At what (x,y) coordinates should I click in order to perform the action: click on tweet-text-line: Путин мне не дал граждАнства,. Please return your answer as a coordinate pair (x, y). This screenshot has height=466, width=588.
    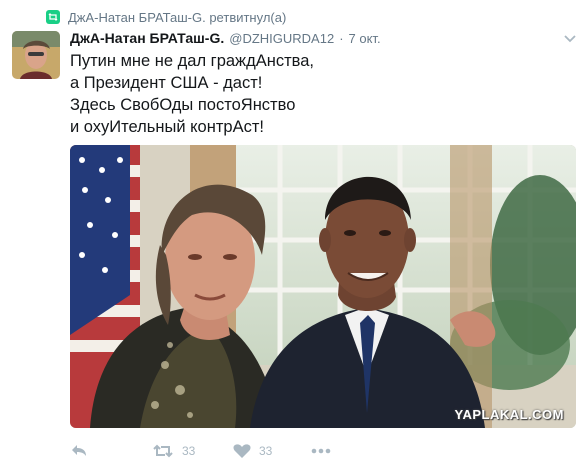
    Looking at the image, I should click on (192, 61).